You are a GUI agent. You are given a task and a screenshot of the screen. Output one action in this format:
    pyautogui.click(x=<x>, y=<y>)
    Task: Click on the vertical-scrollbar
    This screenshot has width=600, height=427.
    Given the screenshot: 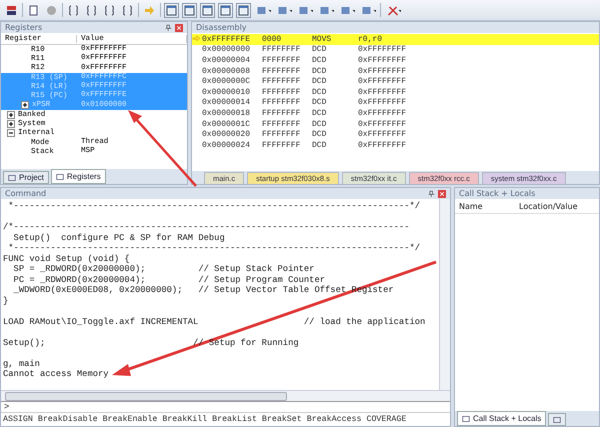 What is the action you would take?
    pyautogui.click(x=444, y=294)
    